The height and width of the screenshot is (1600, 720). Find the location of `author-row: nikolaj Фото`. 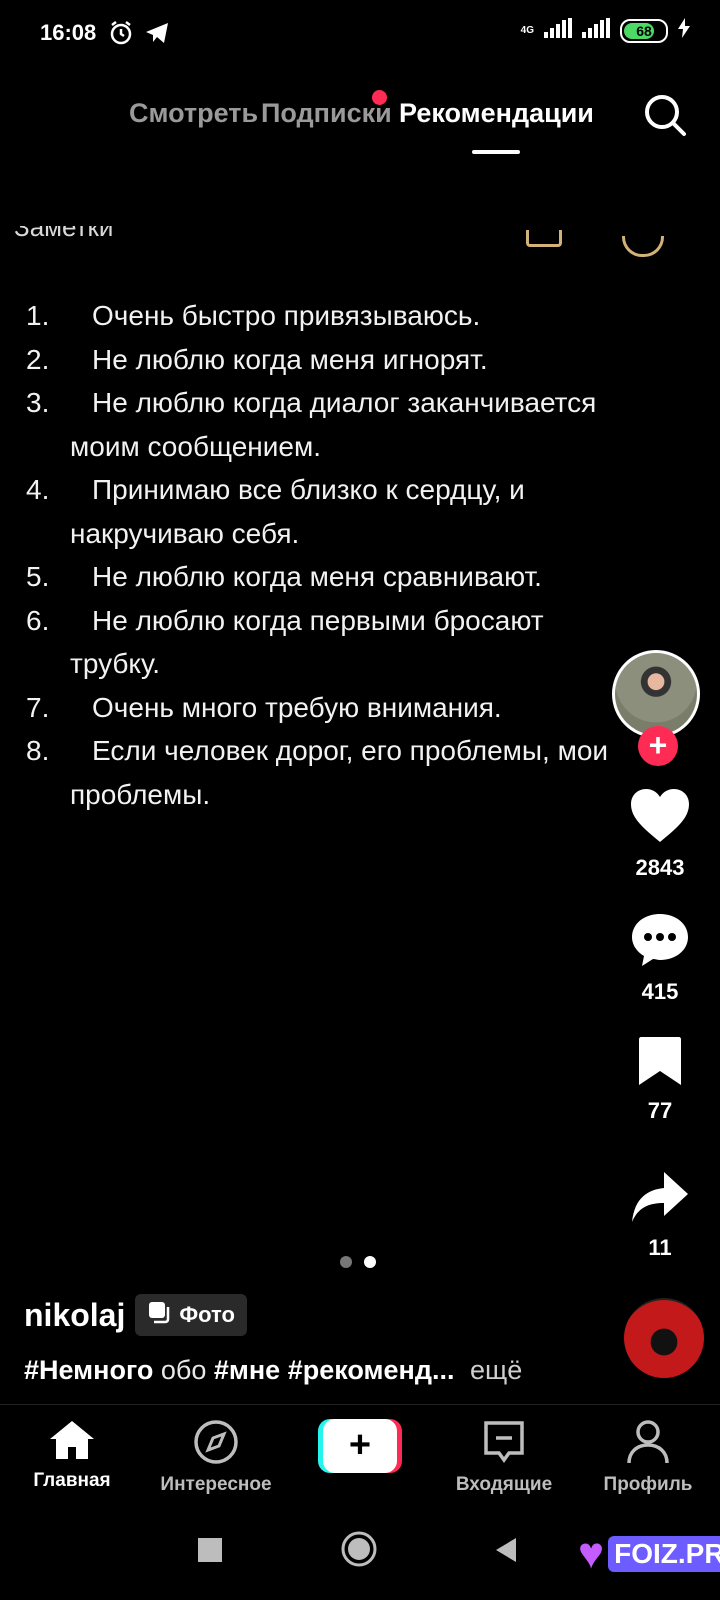

author-row: nikolaj Фото is located at coordinates (135, 1315).